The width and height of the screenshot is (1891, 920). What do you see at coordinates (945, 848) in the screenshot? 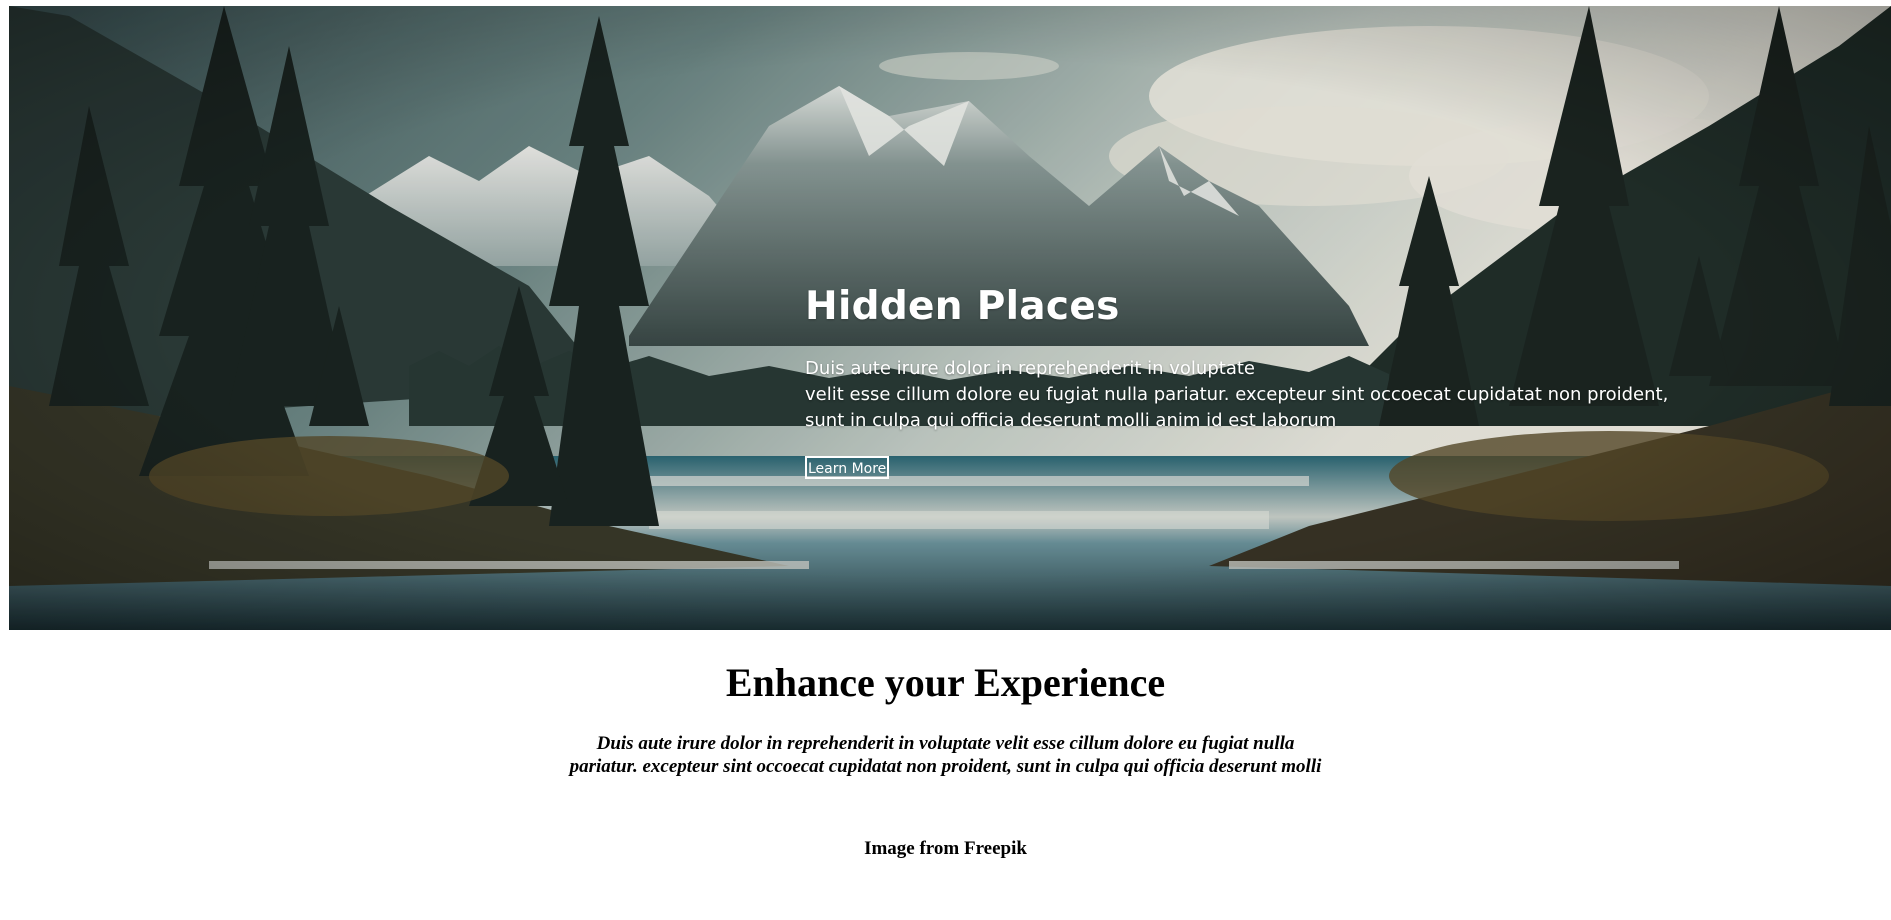
I see `image-credit: Image from Freepik` at bounding box center [945, 848].